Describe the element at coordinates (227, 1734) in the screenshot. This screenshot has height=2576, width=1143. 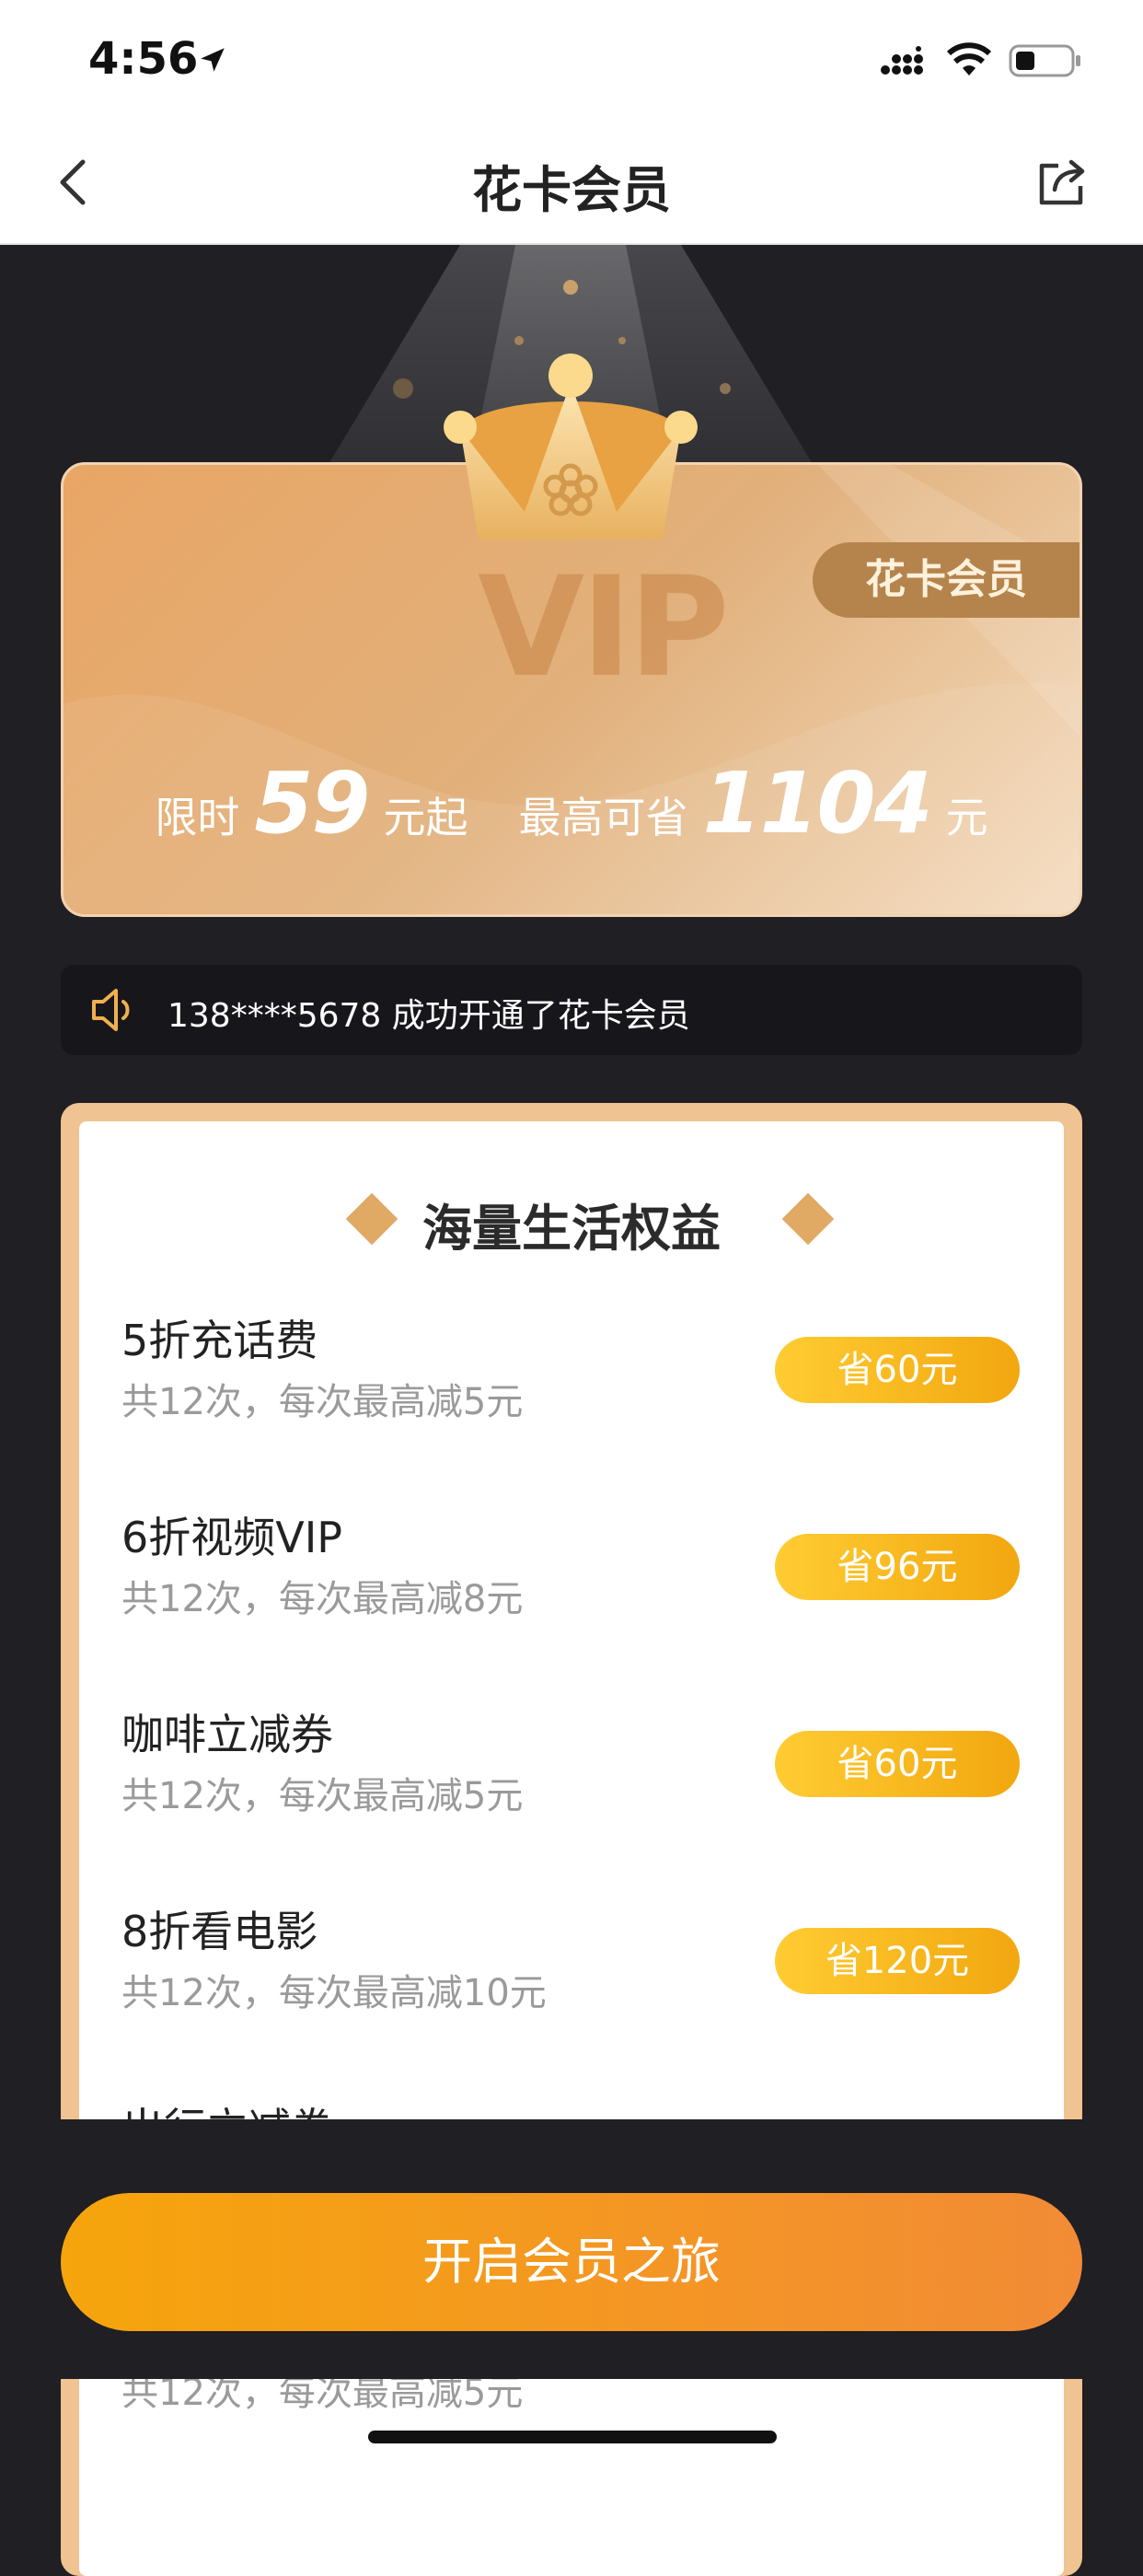
I see `benefit-title: 咖啡立减券` at that location.